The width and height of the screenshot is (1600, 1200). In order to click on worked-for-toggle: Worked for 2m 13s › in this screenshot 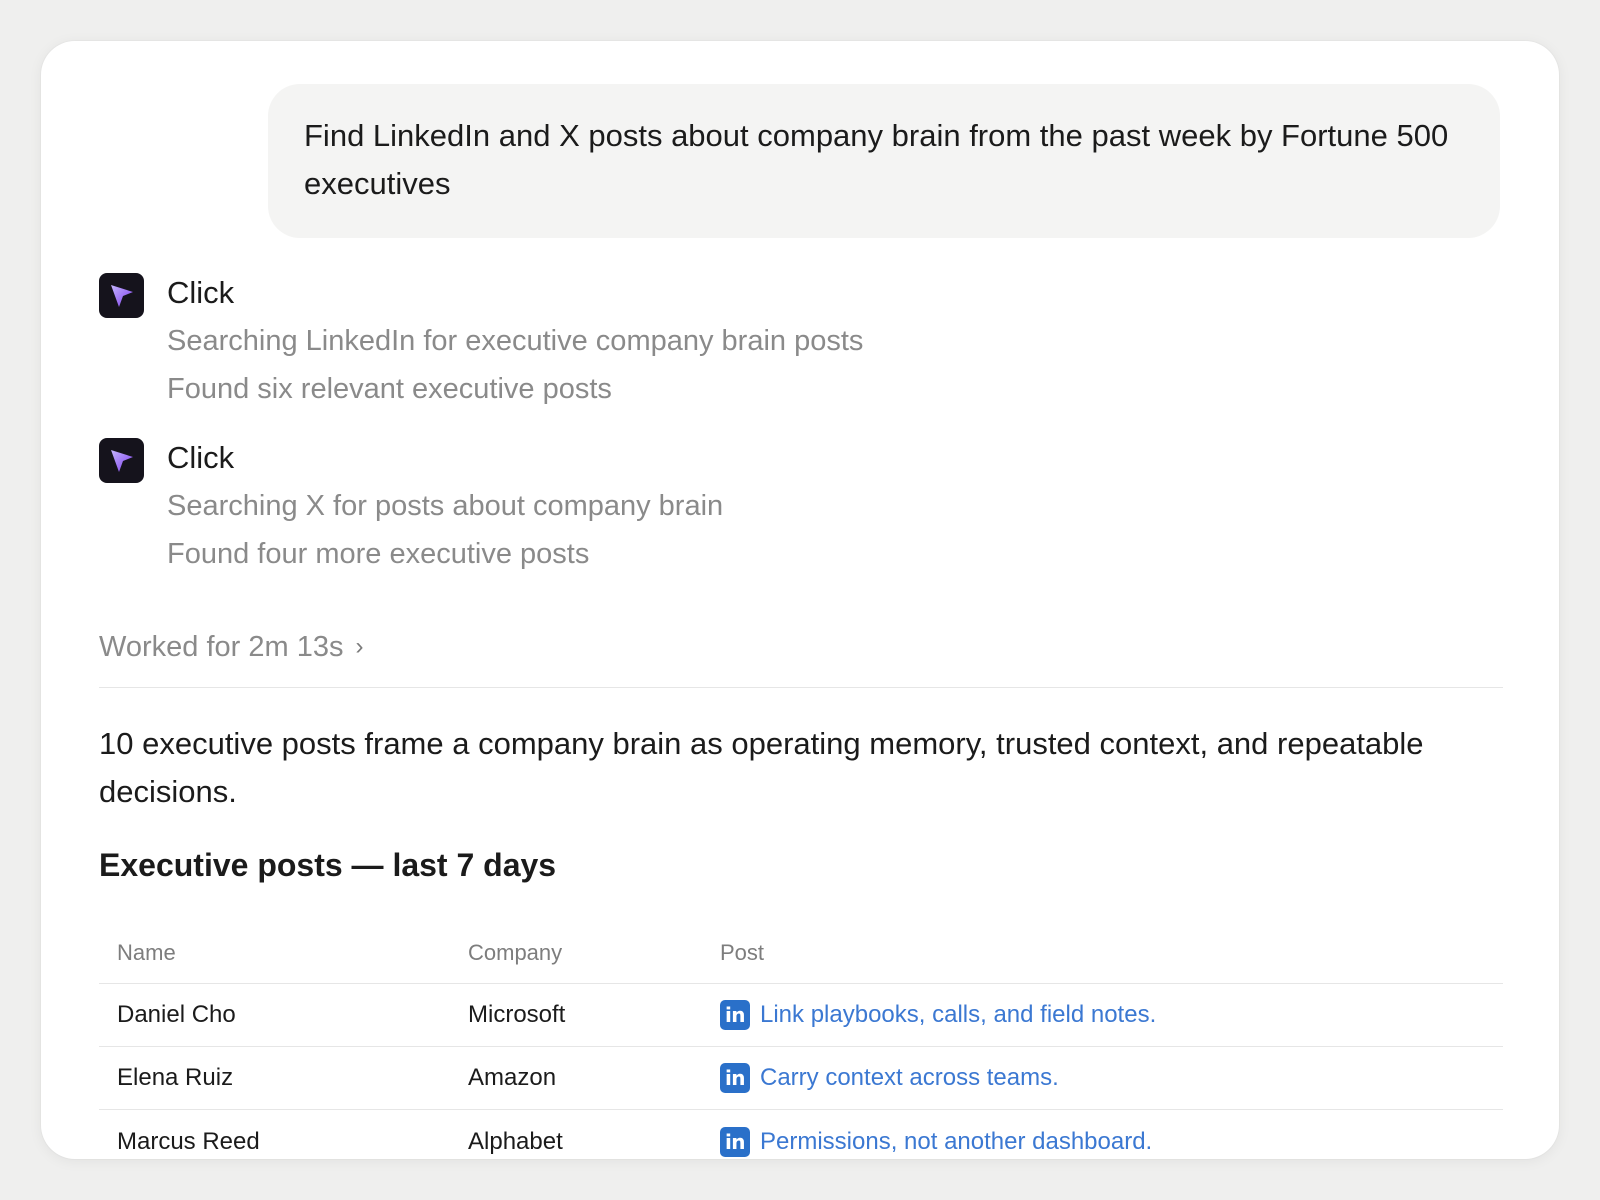, I will do `click(231, 647)`.